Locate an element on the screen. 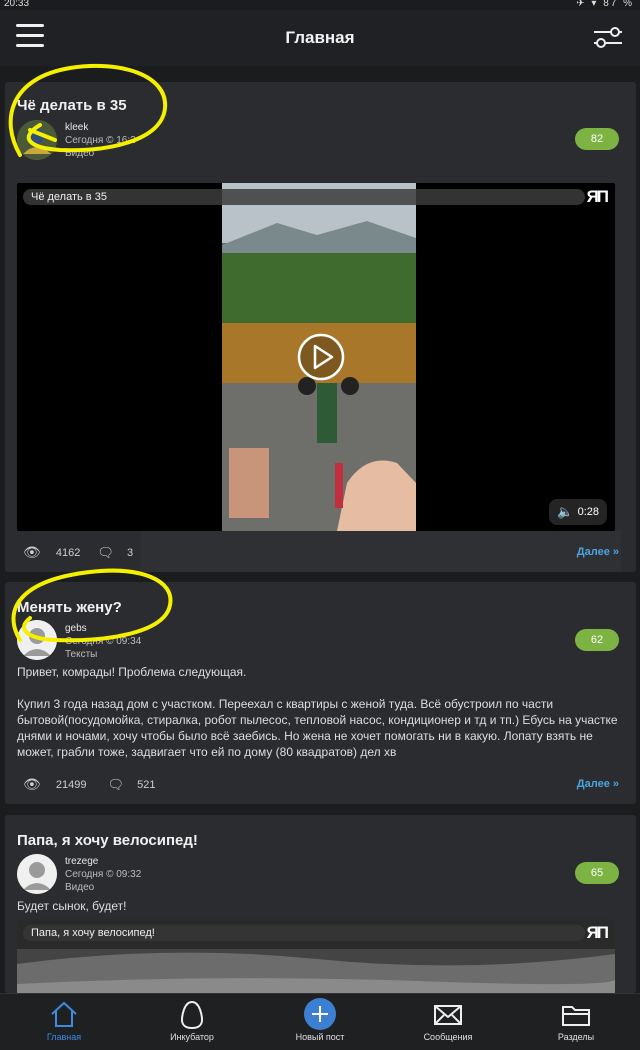 The image size is (640, 1050). tab-incubator: Инкубатор is located at coordinates (192, 1022).